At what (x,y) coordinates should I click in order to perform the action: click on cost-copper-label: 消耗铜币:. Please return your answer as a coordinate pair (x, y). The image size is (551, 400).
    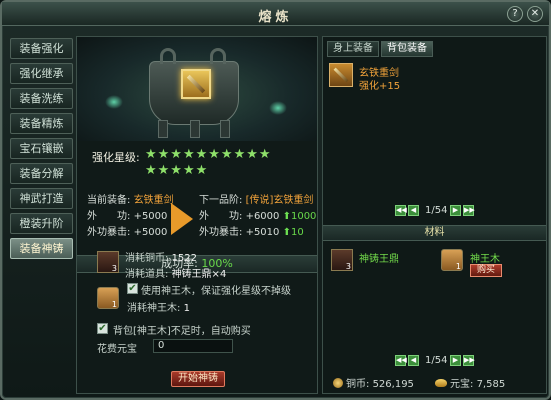
    Looking at the image, I should click on (147, 258).